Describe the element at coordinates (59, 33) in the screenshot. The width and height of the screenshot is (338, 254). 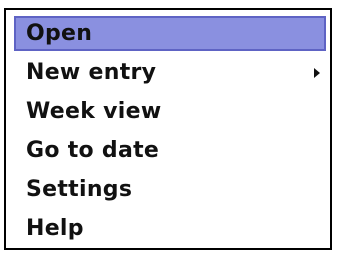
I see `menu-item-label: Open` at that location.